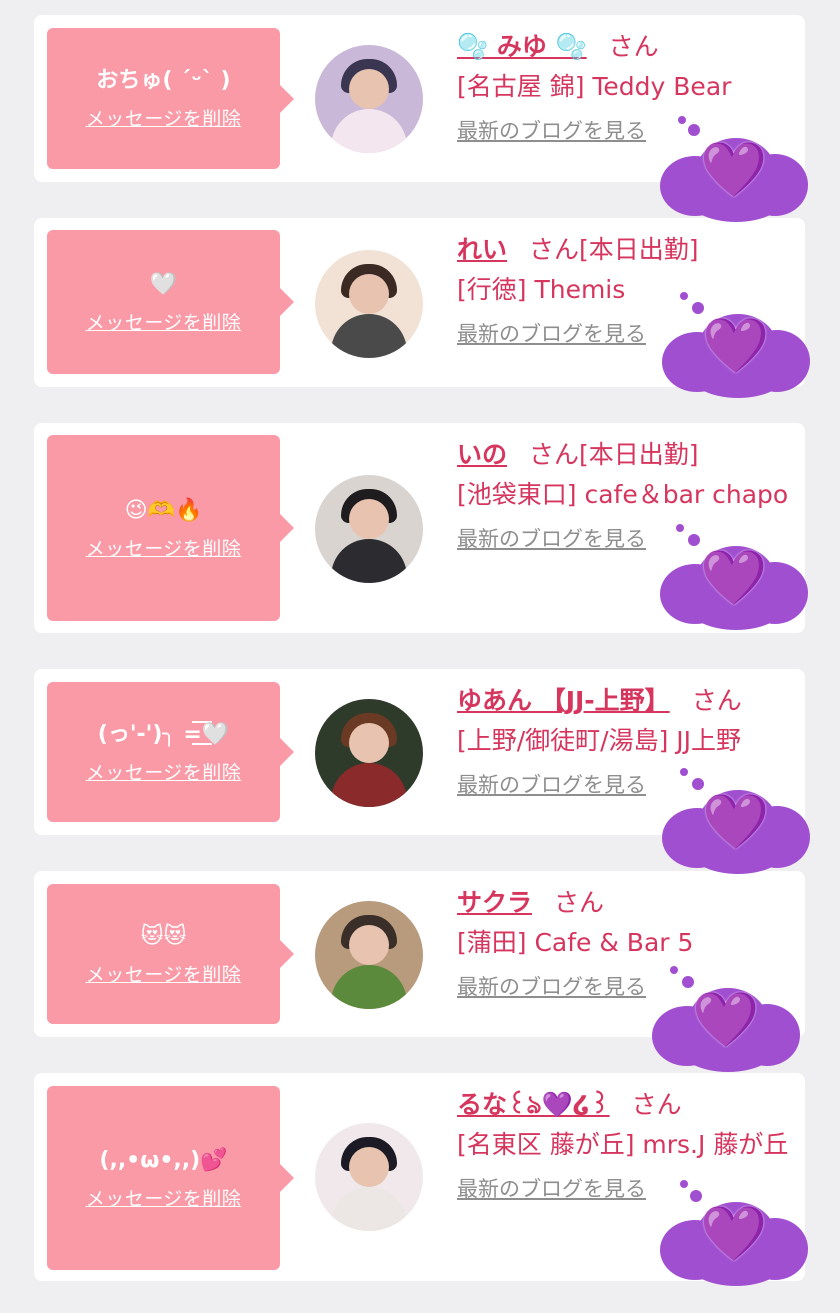  I want to click on message-bubble: (,,•ω•,,)💕 メッセージを削除, so click(170, 1178).